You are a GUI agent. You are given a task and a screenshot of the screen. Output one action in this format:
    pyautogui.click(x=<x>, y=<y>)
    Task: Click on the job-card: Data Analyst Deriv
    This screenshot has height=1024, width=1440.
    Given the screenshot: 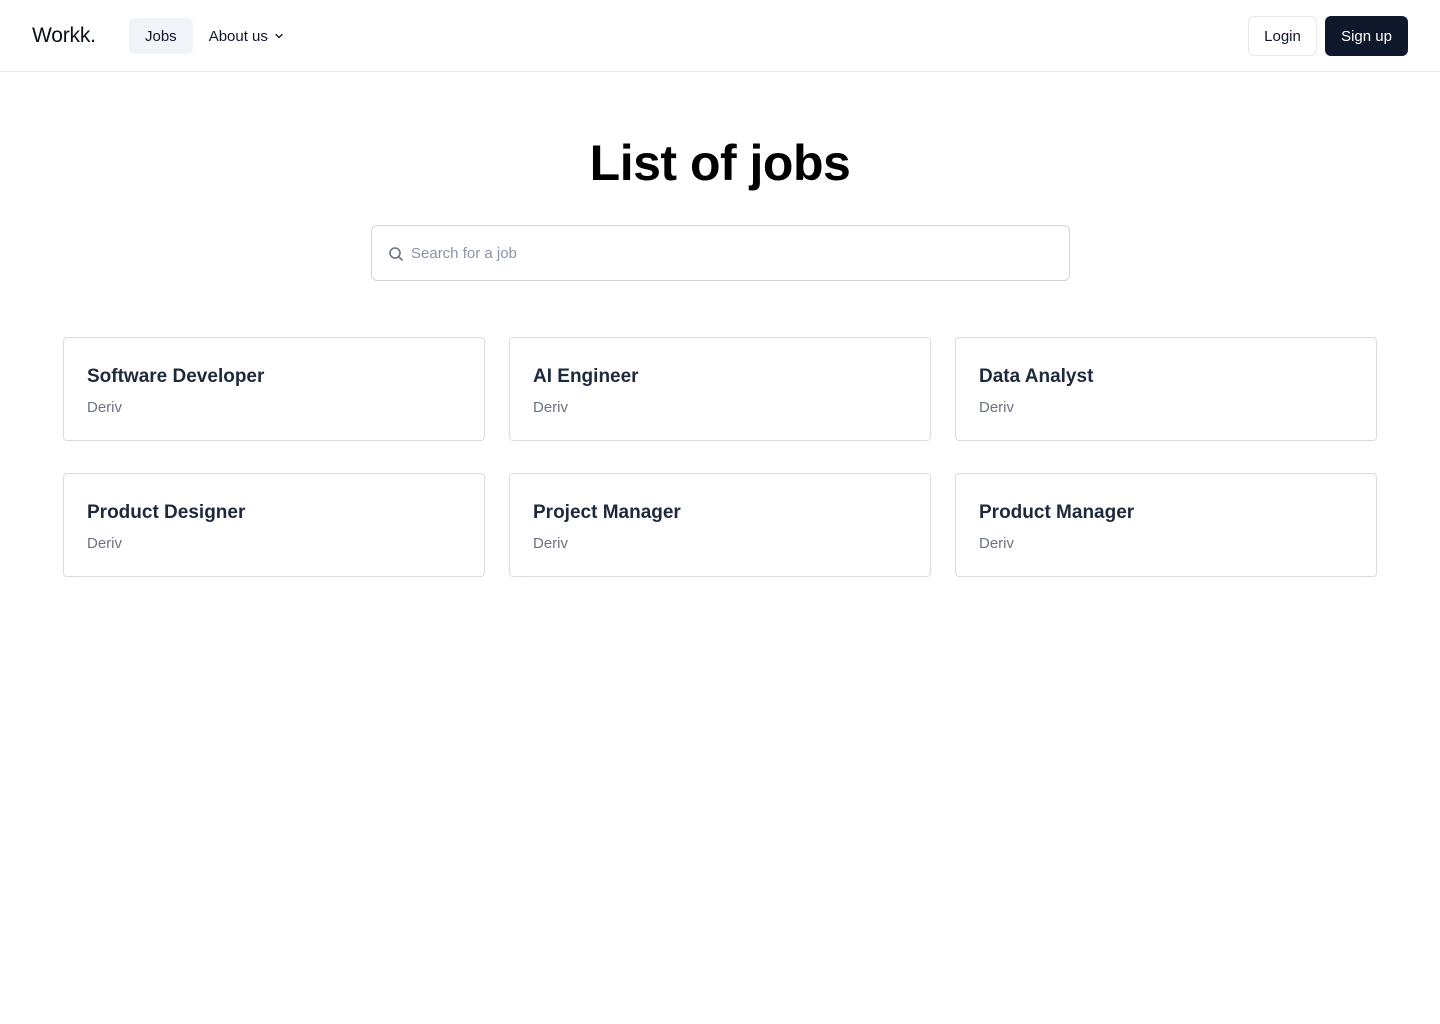 What is the action you would take?
    pyautogui.click(x=1166, y=389)
    